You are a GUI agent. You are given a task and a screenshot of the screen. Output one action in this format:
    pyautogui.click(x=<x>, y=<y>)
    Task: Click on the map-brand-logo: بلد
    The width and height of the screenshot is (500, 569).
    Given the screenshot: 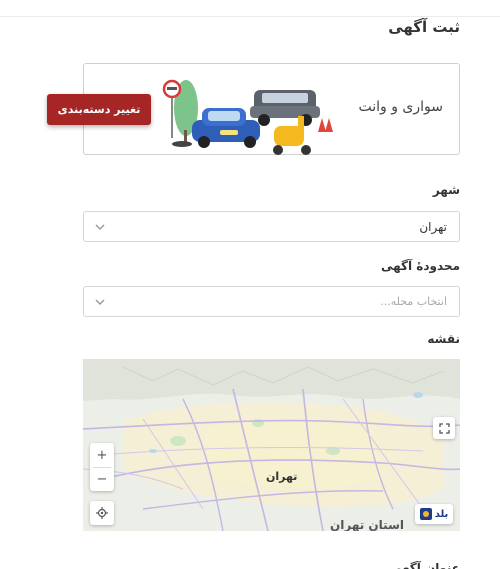 What is the action you would take?
    pyautogui.click(x=434, y=514)
    